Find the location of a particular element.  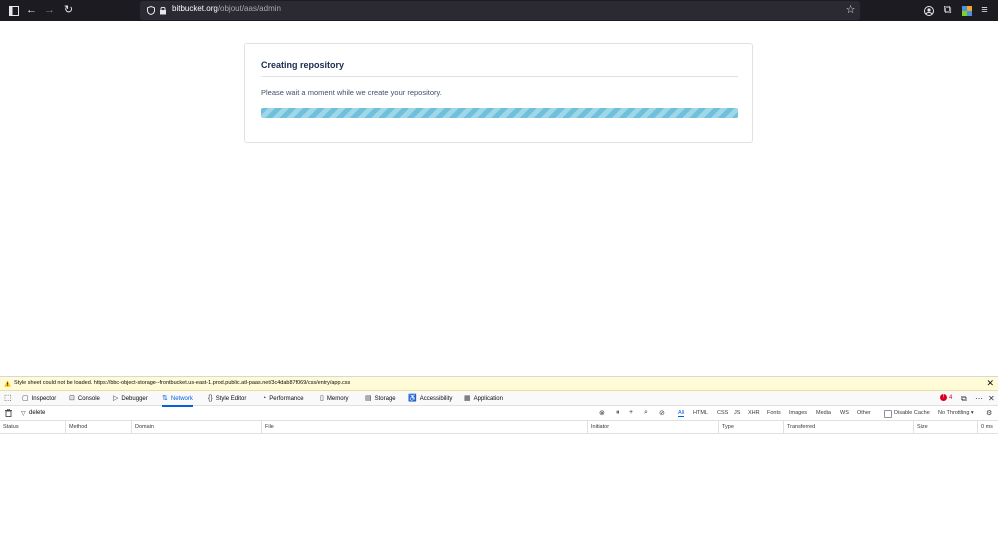

column-status: Status is located at coordinates (33, 427).